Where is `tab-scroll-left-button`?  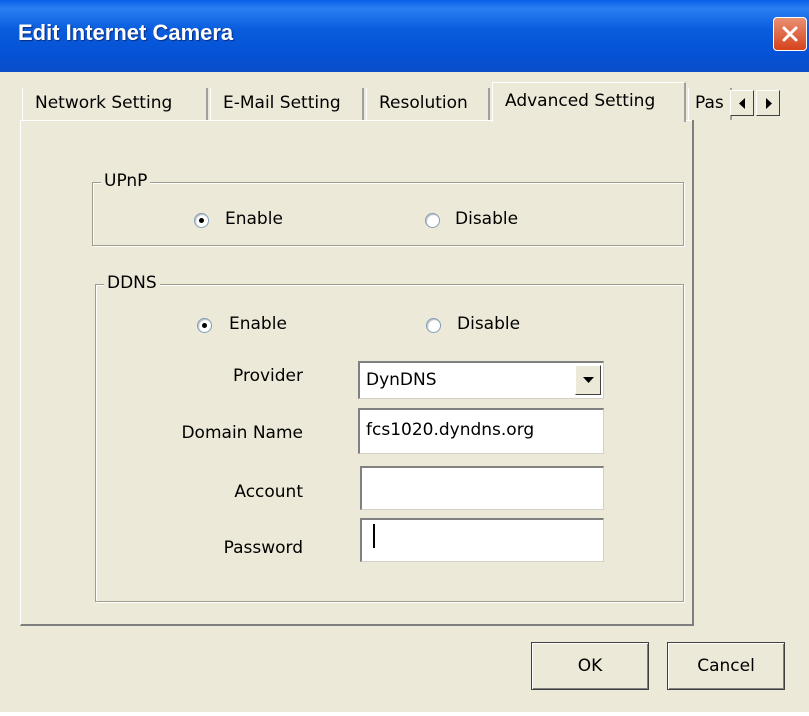
tab-scroll-left-button is located at coordinates (742, 103).